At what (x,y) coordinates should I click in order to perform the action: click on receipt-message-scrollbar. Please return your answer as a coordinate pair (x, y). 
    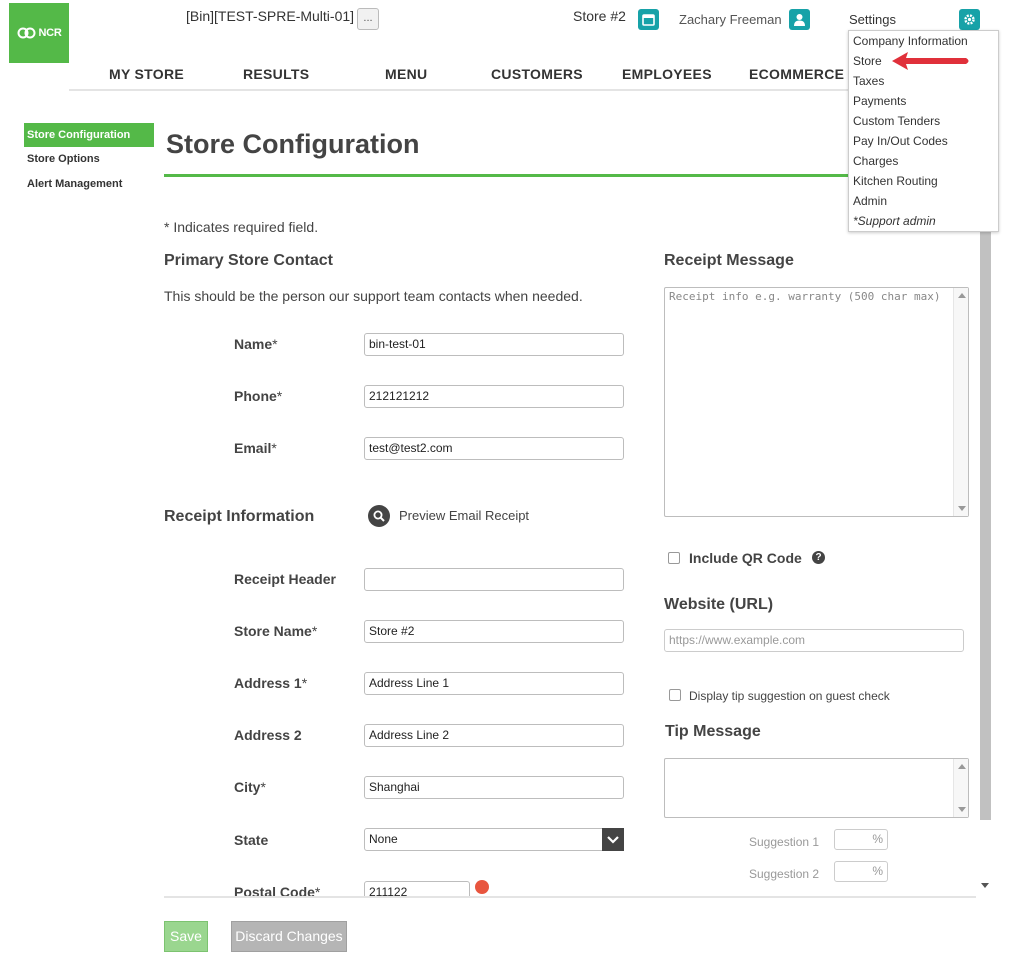
    Looking at the image, I should click on (960, 402).